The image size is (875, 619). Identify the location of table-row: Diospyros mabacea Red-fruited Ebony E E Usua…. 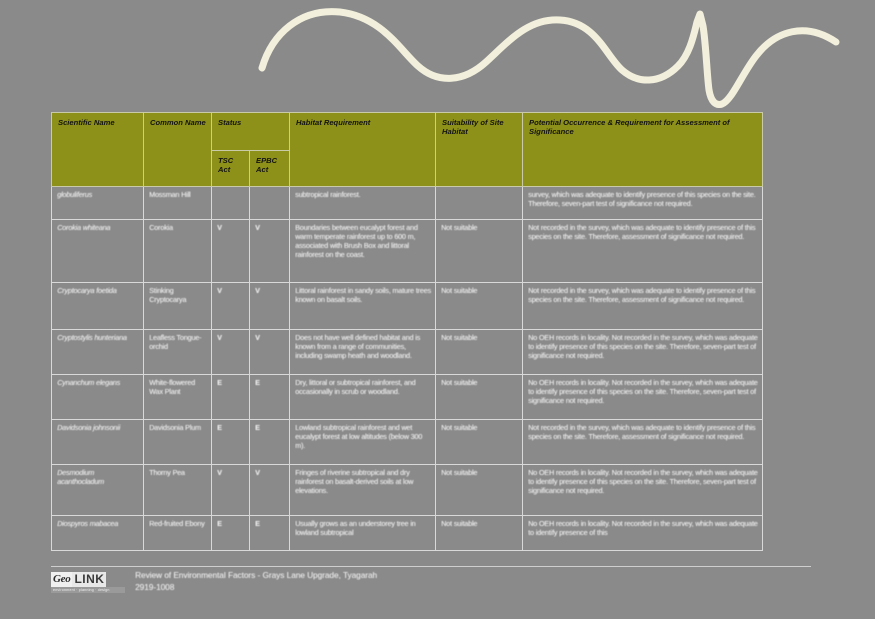
(407, 533).